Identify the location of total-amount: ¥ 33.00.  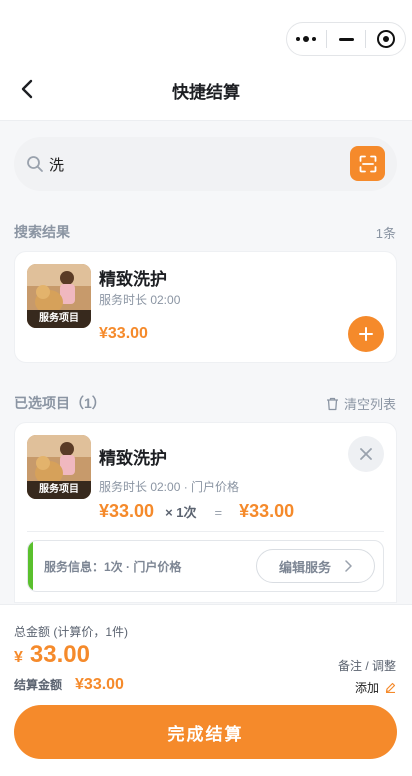
(52, 655).